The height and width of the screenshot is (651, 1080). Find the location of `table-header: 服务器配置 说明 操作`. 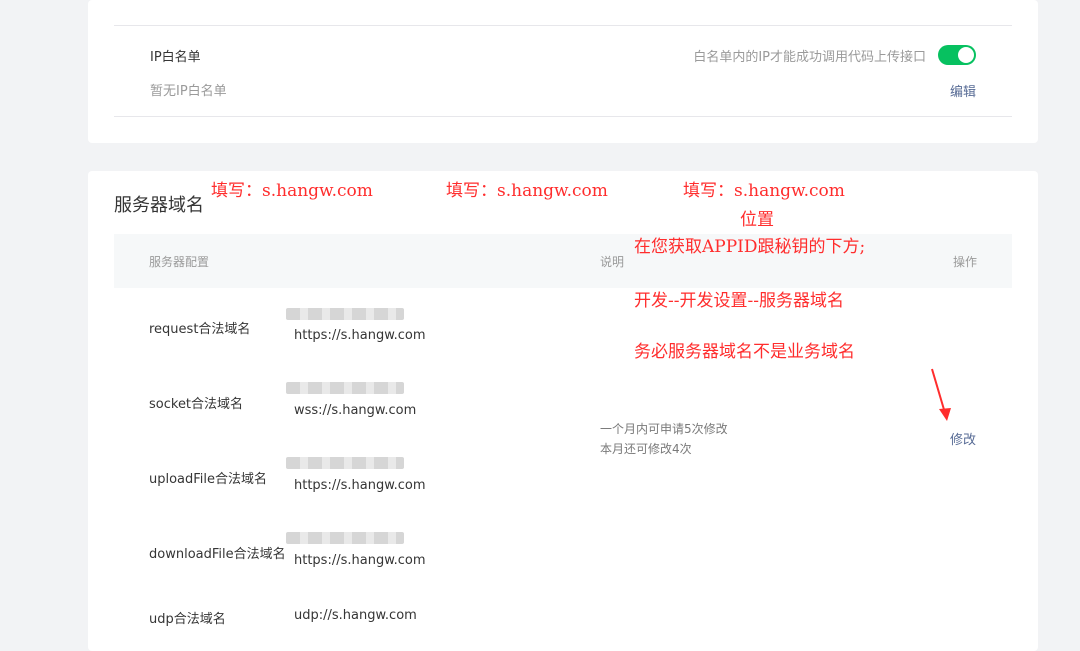

table-header: 服务器配置 说明 操作 is located at coordinates (563, 261).